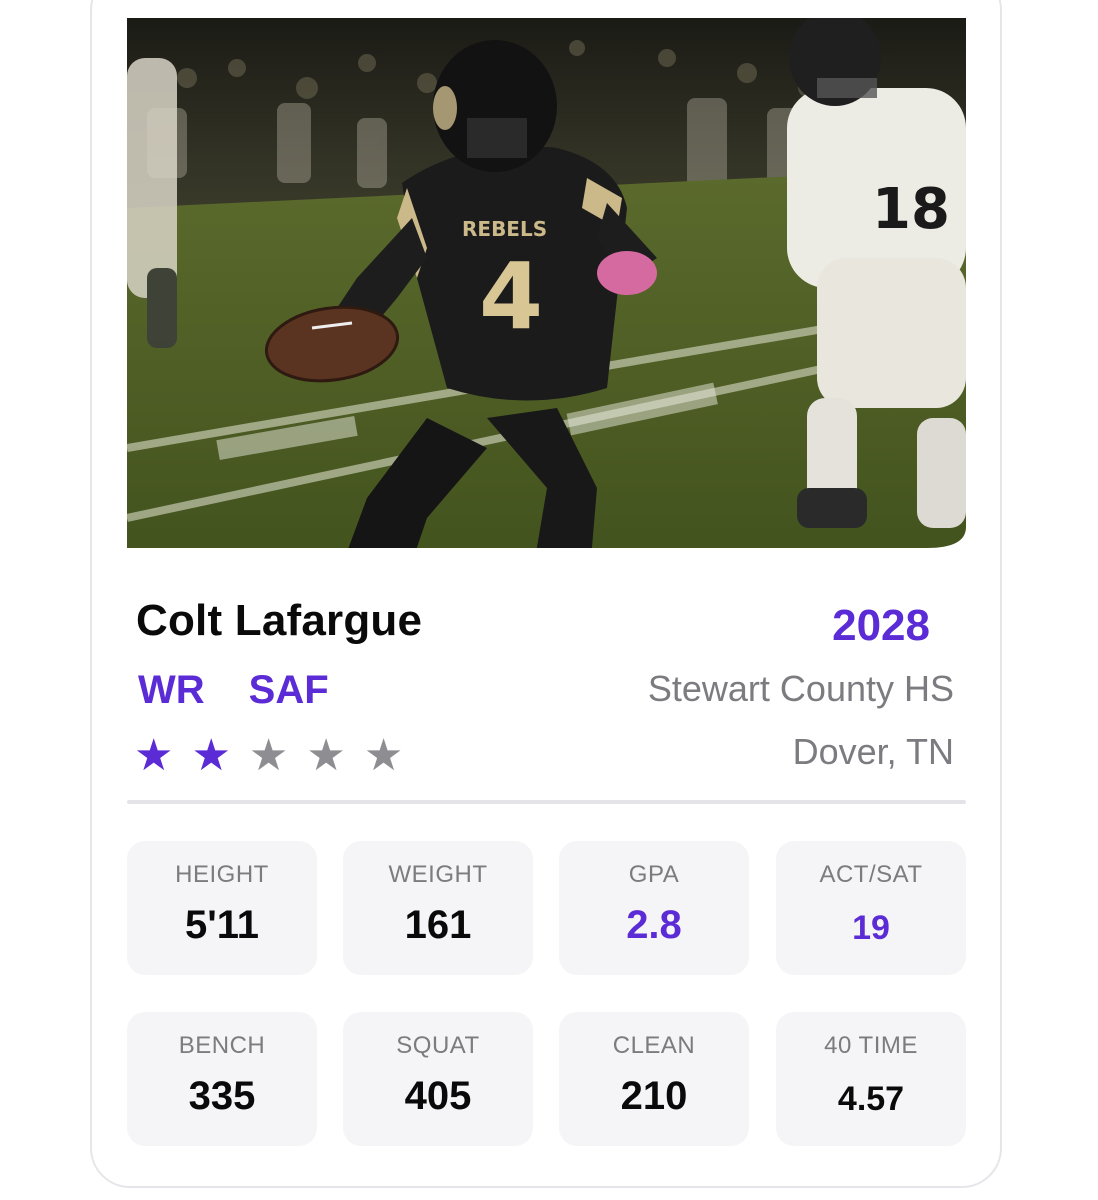  Describe the element at coordinates (654, 1096) in the screenshot. I see `stat-value: 210` at that location.